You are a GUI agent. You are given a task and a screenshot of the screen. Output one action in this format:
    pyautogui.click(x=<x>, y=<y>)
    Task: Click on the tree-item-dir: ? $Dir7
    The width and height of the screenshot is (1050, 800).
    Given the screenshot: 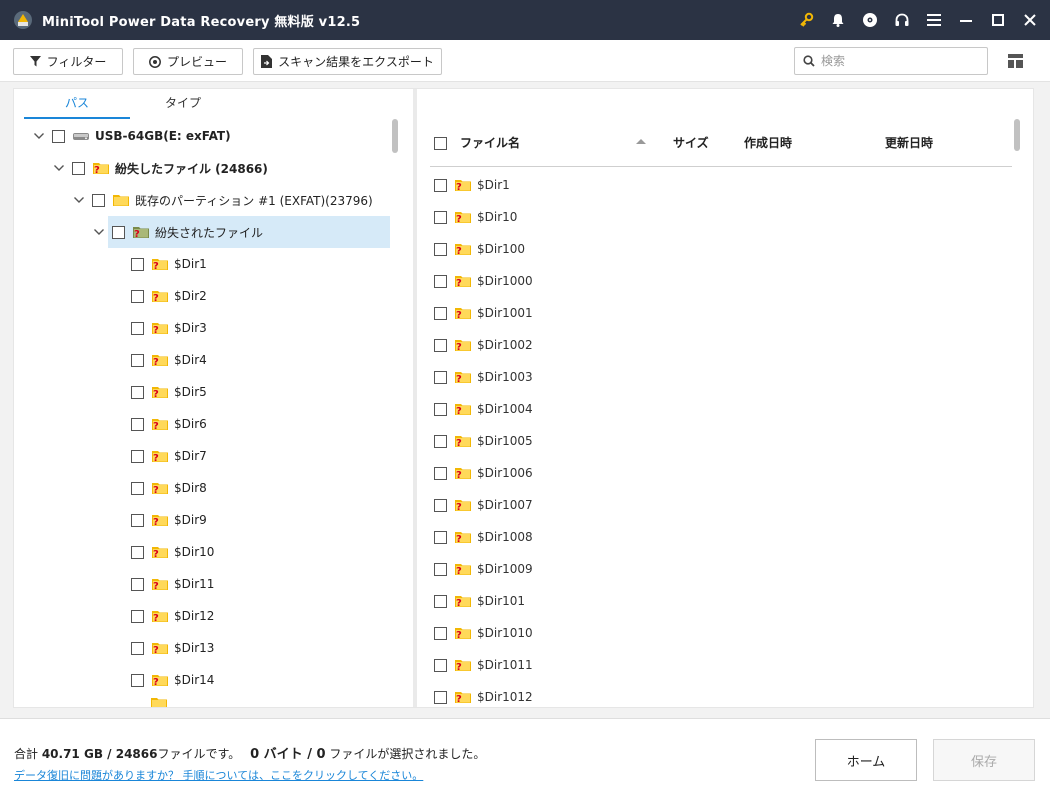 What is the action you would take?
    pyautogui.click(x=169, y=456)
    